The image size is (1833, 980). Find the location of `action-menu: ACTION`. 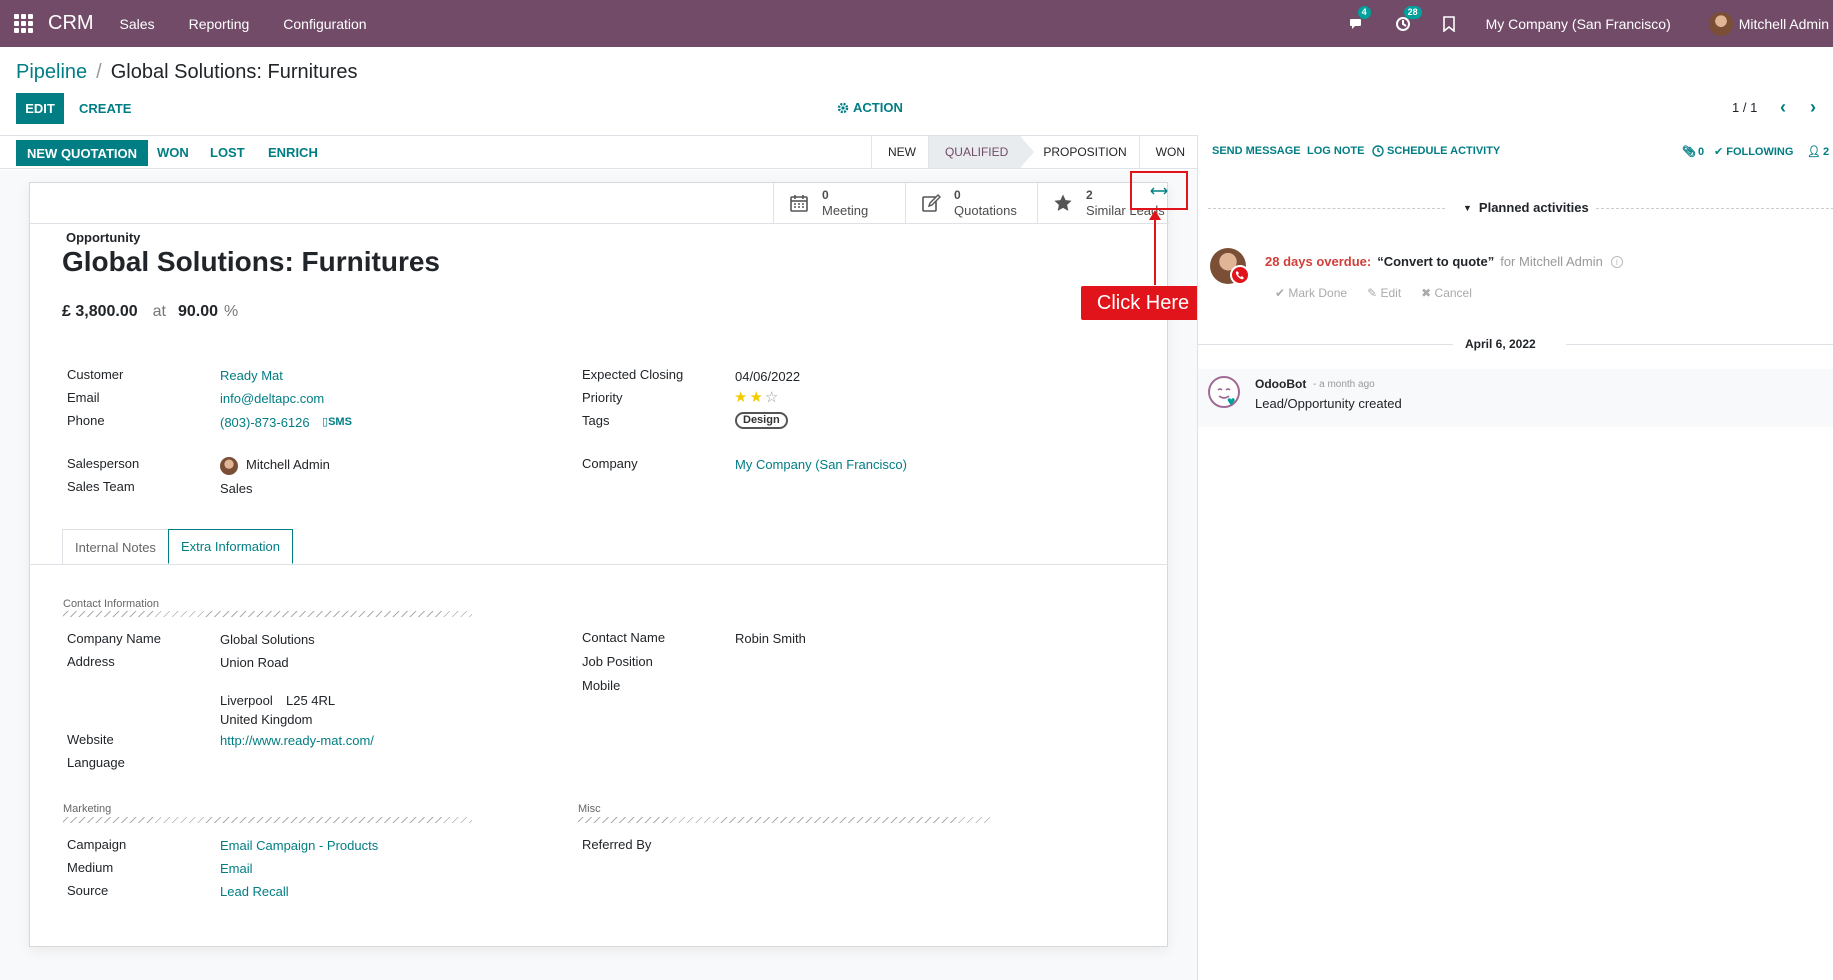

action-menu: ACTION is located at coordinates (870, 107).